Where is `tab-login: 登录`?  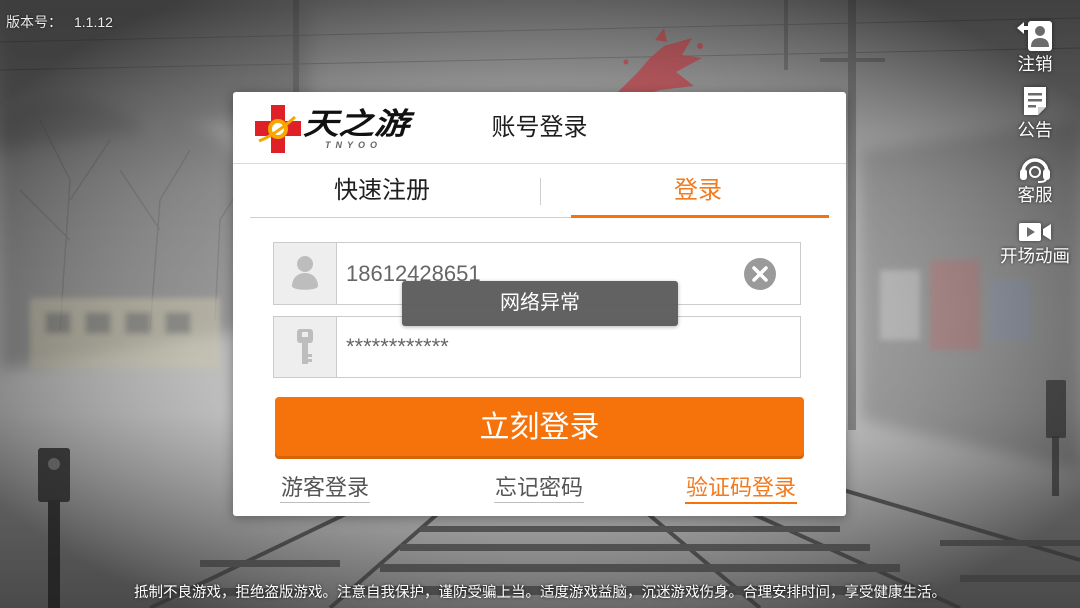 tab-login: 登录 is located at coordinates (698, 191).